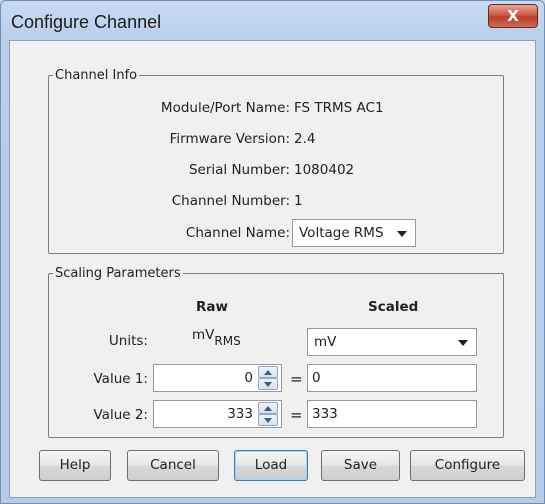 This screenshot has height=504, width=545. What do you see at coordinates (217, 378) in the screenshot?
I see `value1-raw-input: 0` at bounding box center [217, 378].